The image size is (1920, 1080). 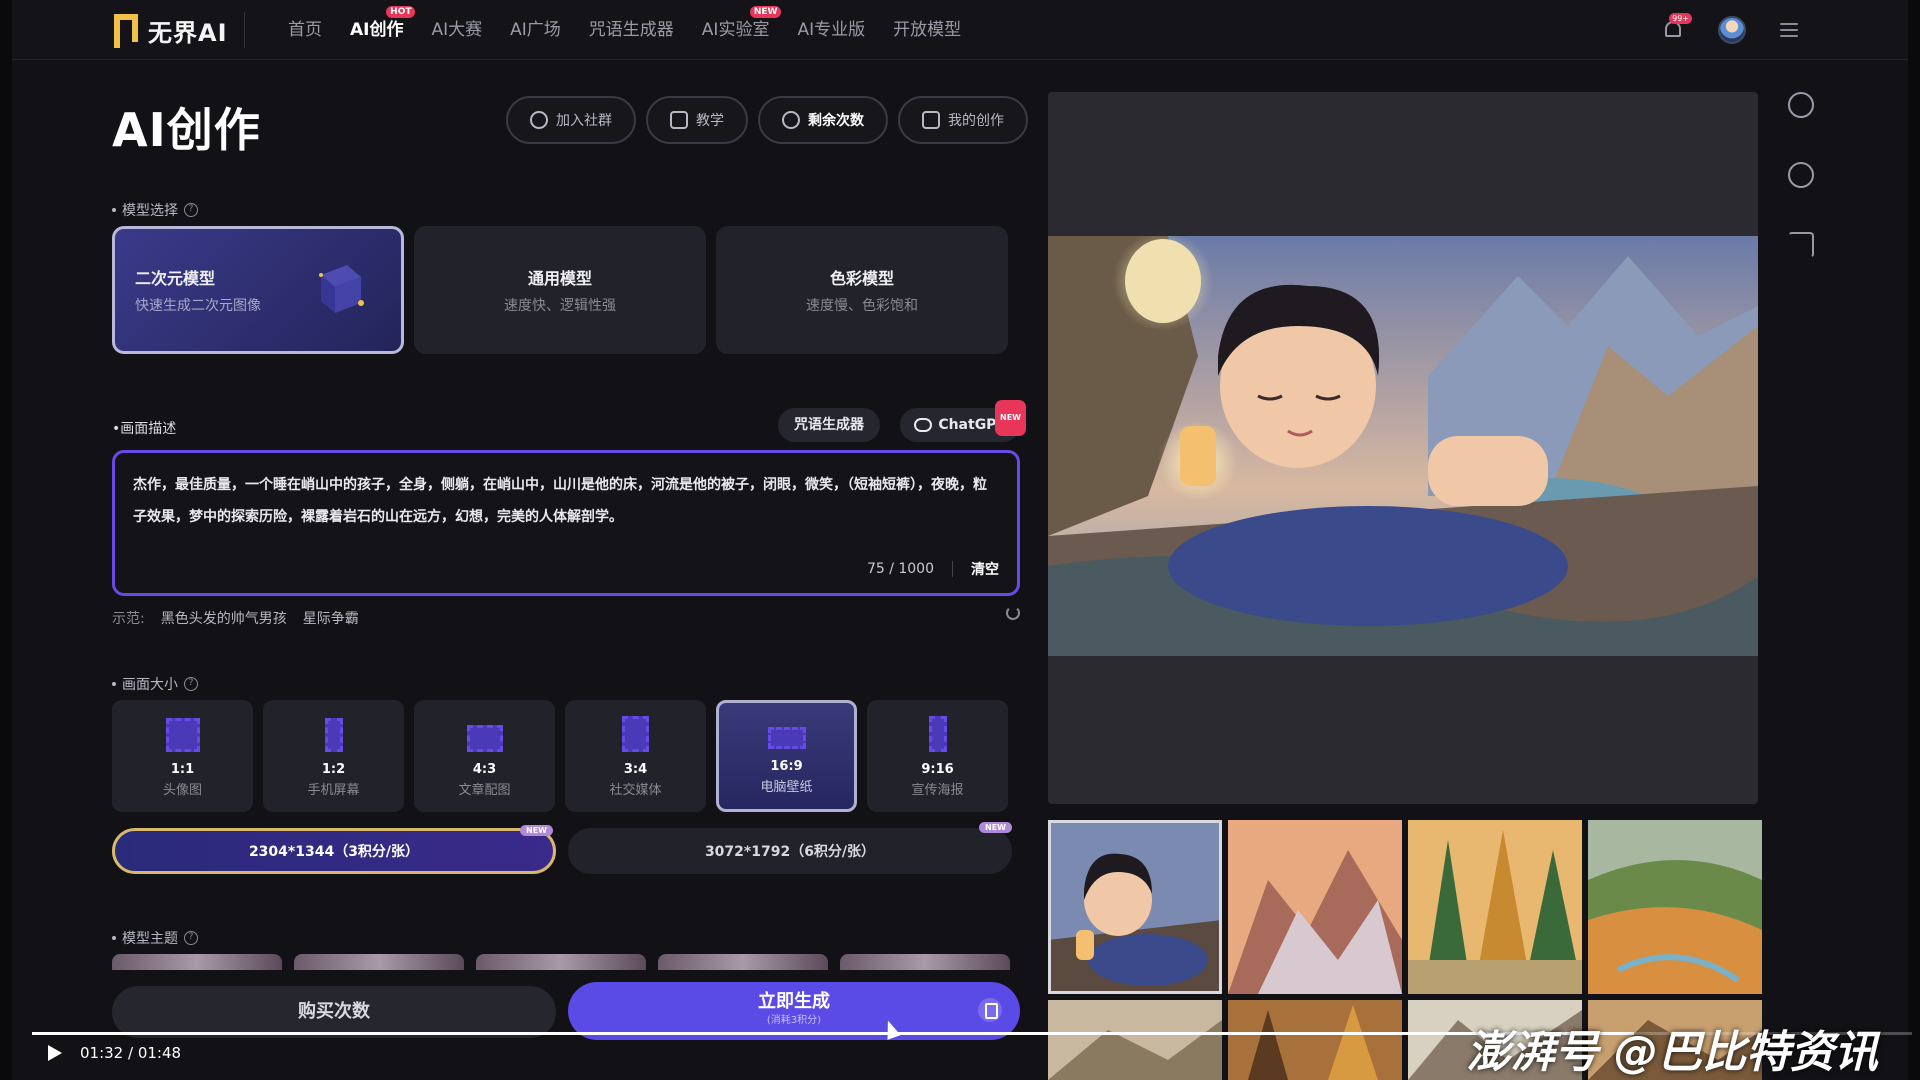 What do you see at coordinates (1677, 27) in the screenshot?
I see `bell-icon: 99+` at bounding box center [1677, 27].